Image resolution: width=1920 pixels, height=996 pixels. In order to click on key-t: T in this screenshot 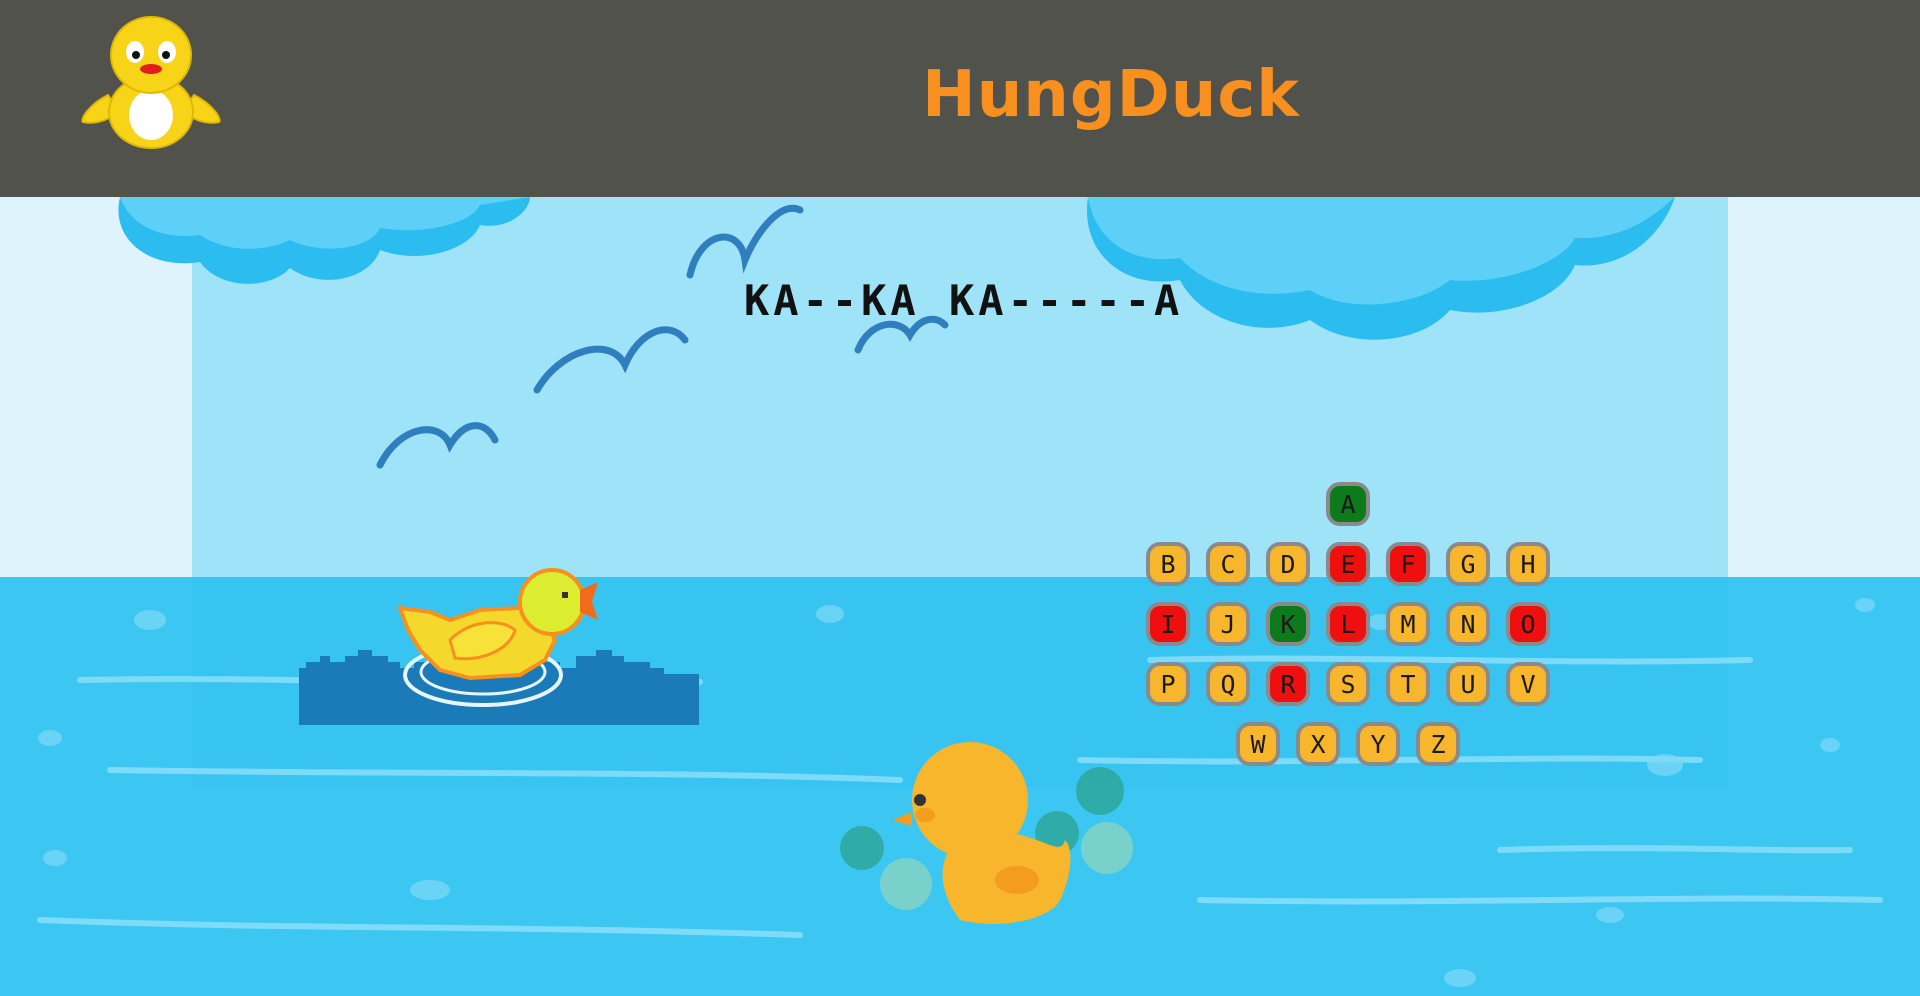, I will do `click(1408, 684)`.